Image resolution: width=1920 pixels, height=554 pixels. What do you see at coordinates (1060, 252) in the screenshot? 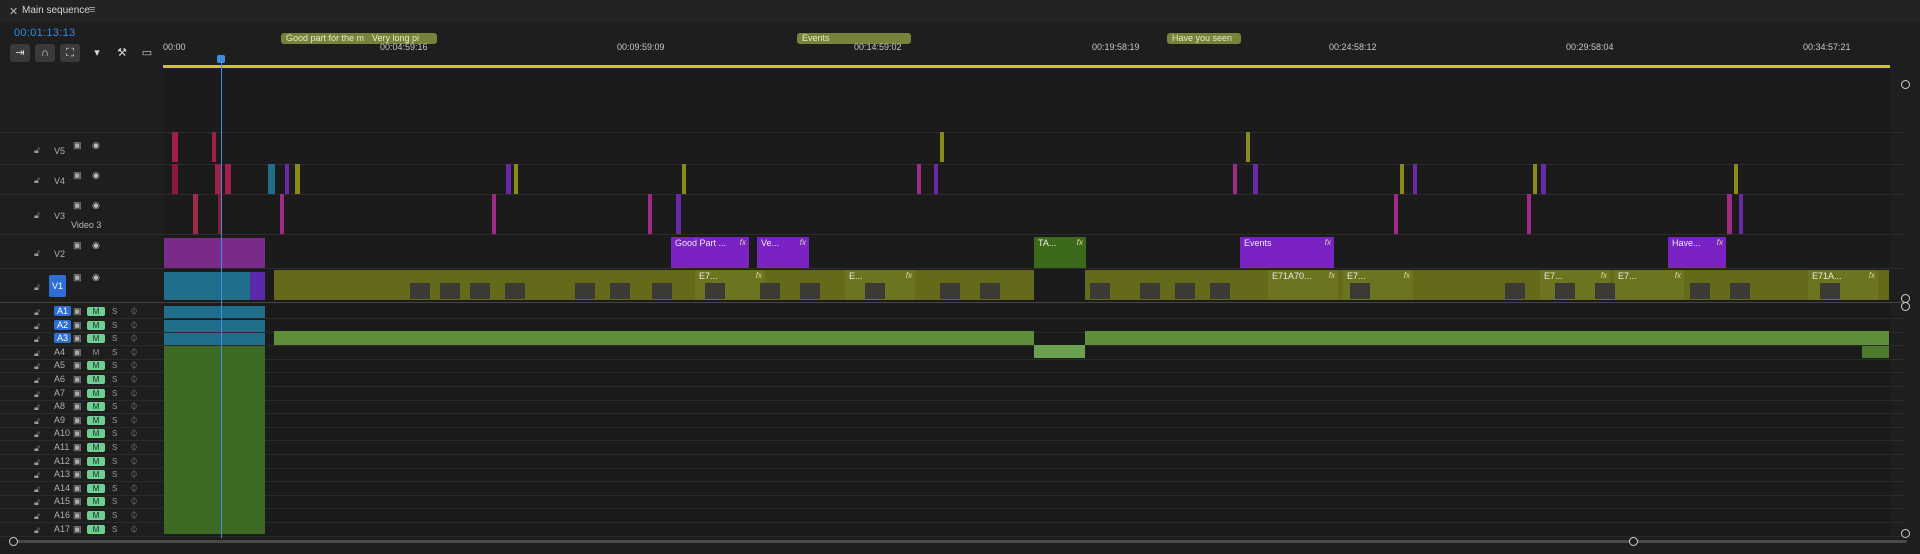
I see `video-clip: TA... fx` at bounding box center [1060, 252].